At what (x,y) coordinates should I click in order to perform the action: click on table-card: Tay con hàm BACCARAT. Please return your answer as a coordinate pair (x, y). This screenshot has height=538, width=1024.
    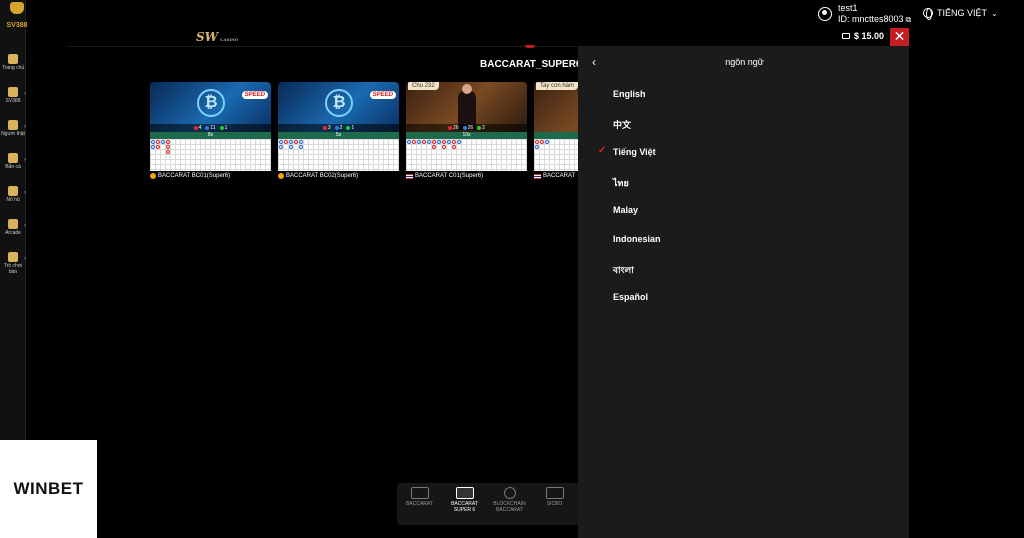
    Looking at the image, I should click on (556, 133).